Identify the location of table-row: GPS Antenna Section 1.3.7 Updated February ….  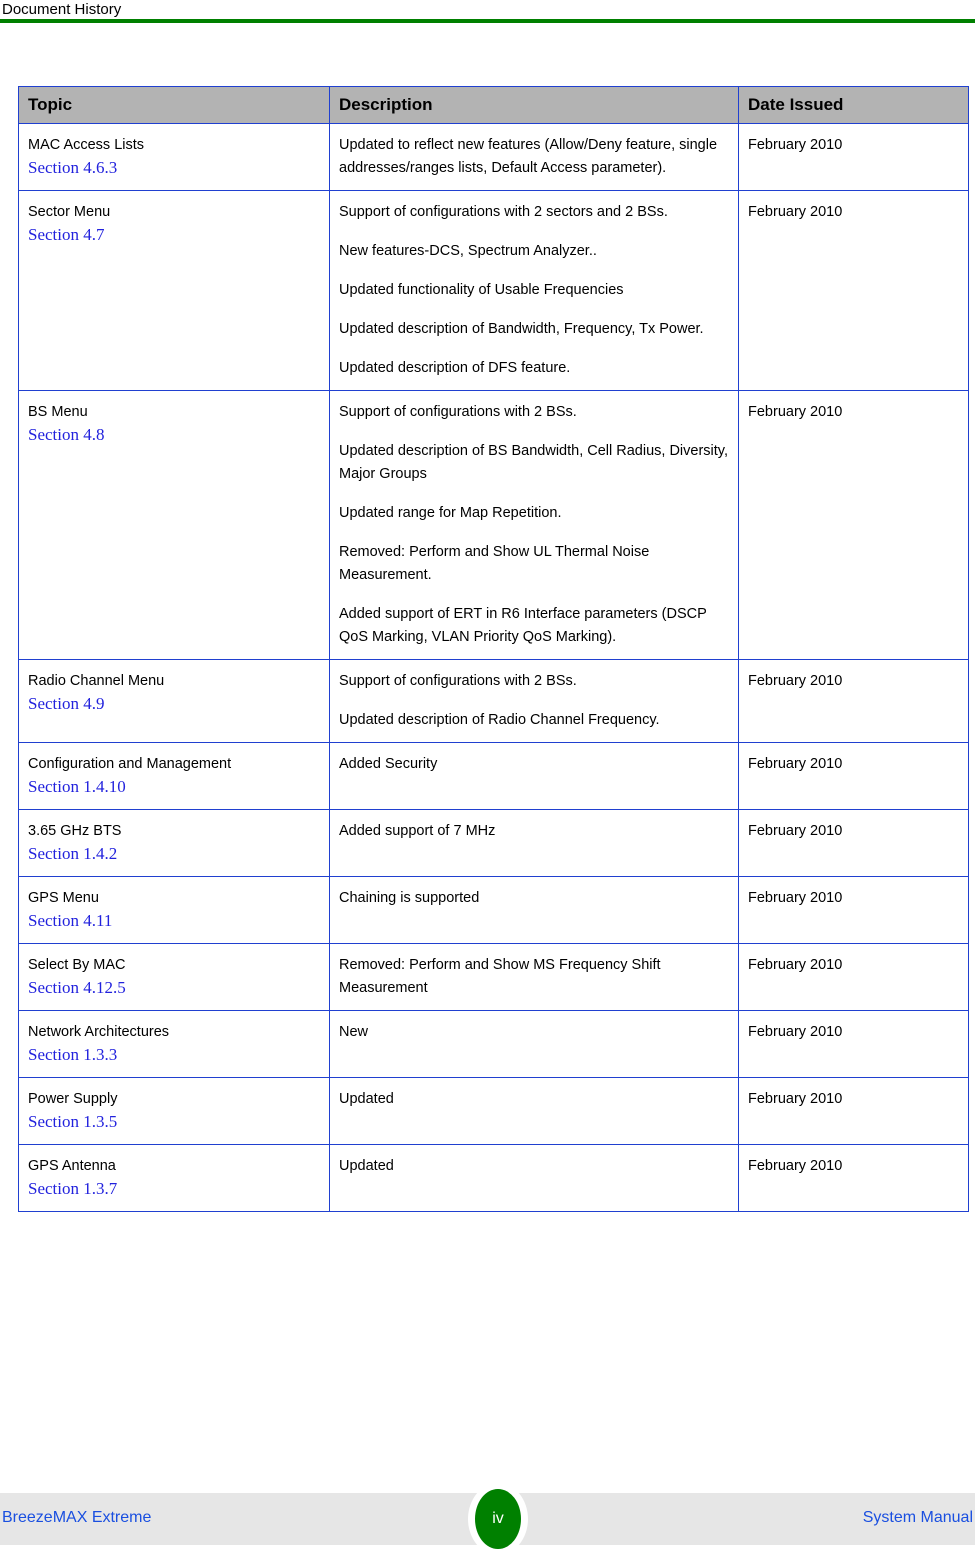
(493, 1178).